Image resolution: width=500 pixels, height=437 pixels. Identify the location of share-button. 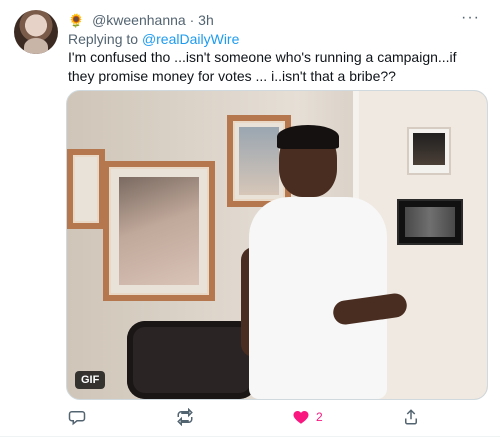
(411, 417).